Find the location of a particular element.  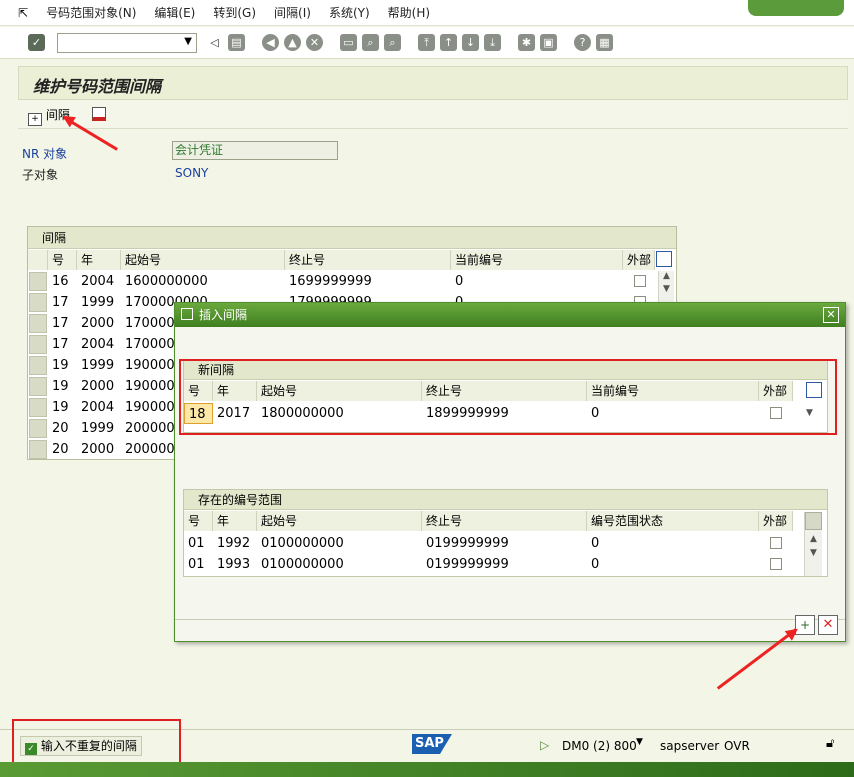

table-cell: 0199999999 is located at coordinates (467, 564).